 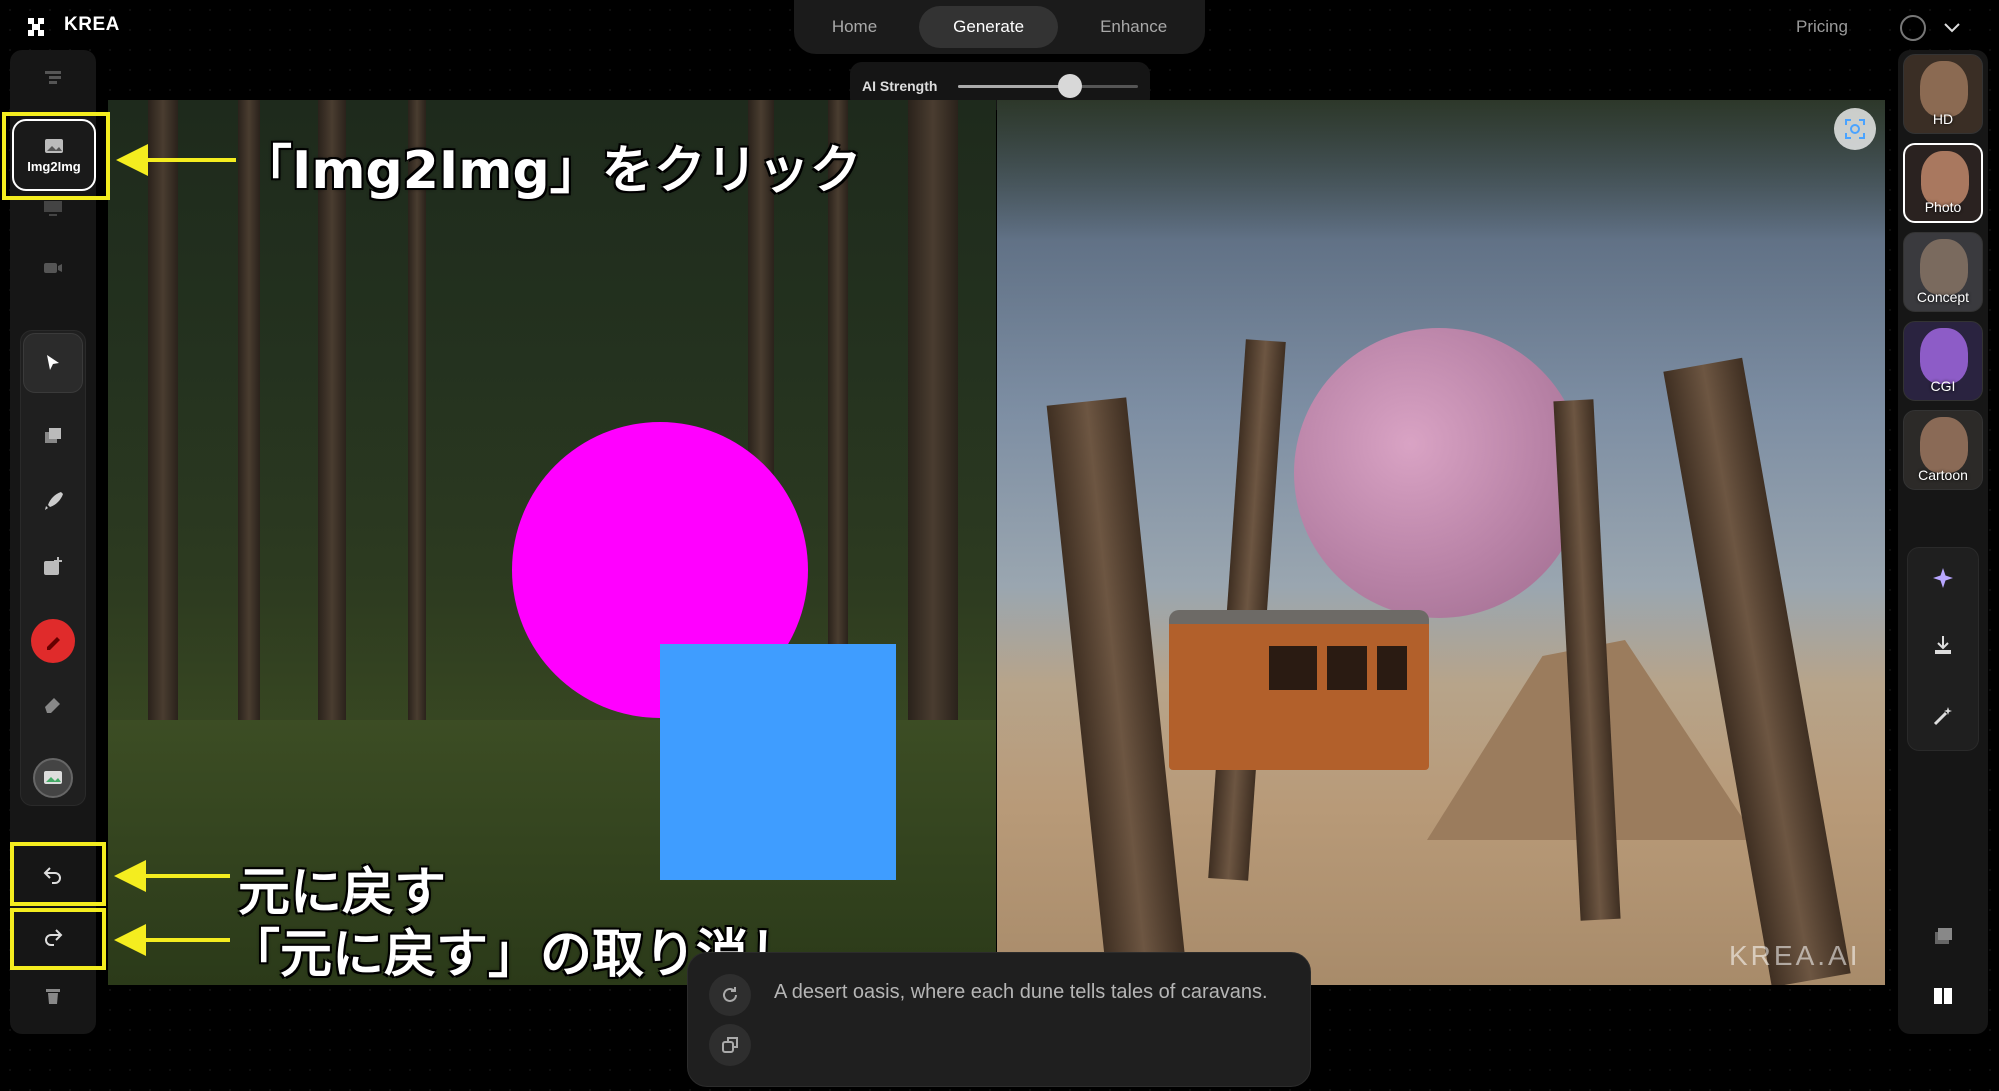 What do you see at coordinates (999, 1019) in the screenshot?
I see `prompt-box` at bounding box center [999, 1019].